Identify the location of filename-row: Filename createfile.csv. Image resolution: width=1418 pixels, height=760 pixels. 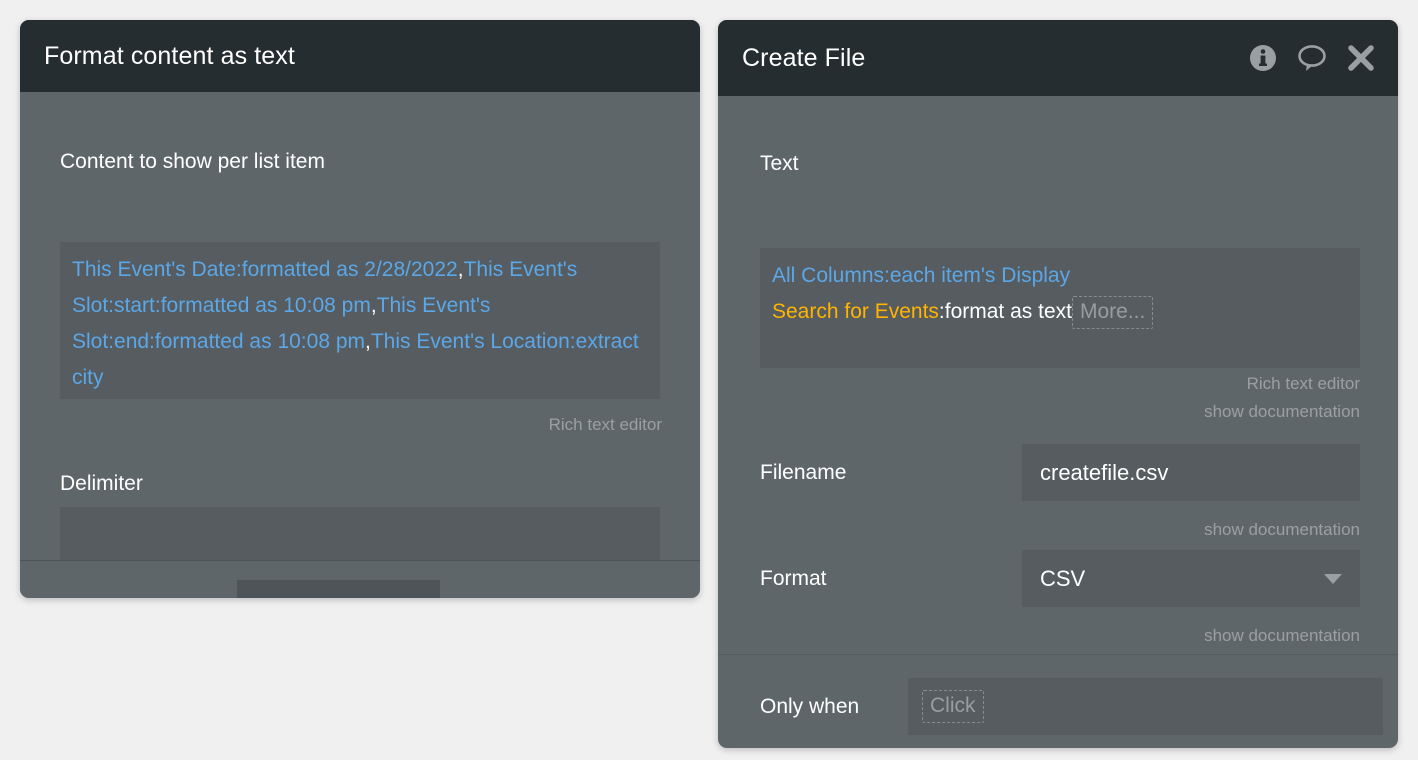
(1060, 472).